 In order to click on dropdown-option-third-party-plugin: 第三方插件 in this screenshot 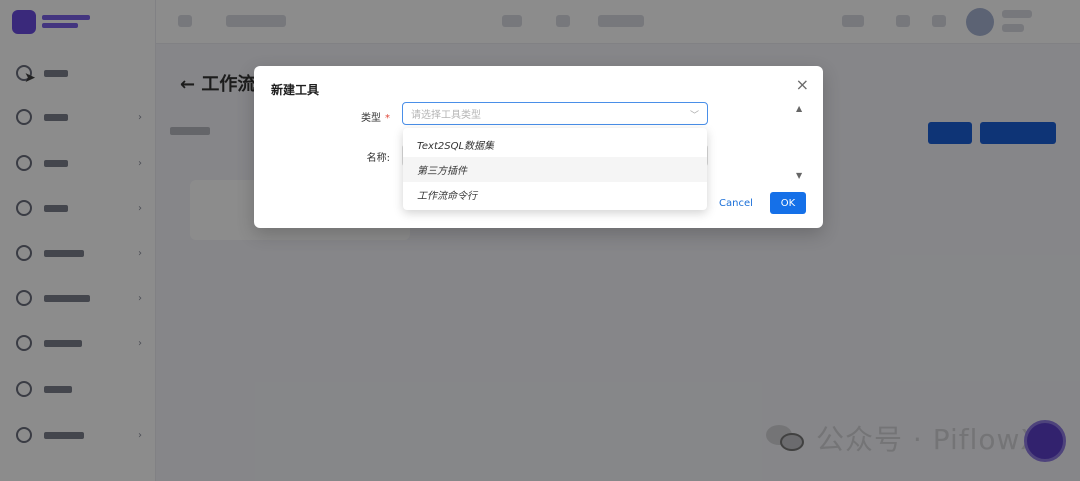, I will do `click(555, 169)`.